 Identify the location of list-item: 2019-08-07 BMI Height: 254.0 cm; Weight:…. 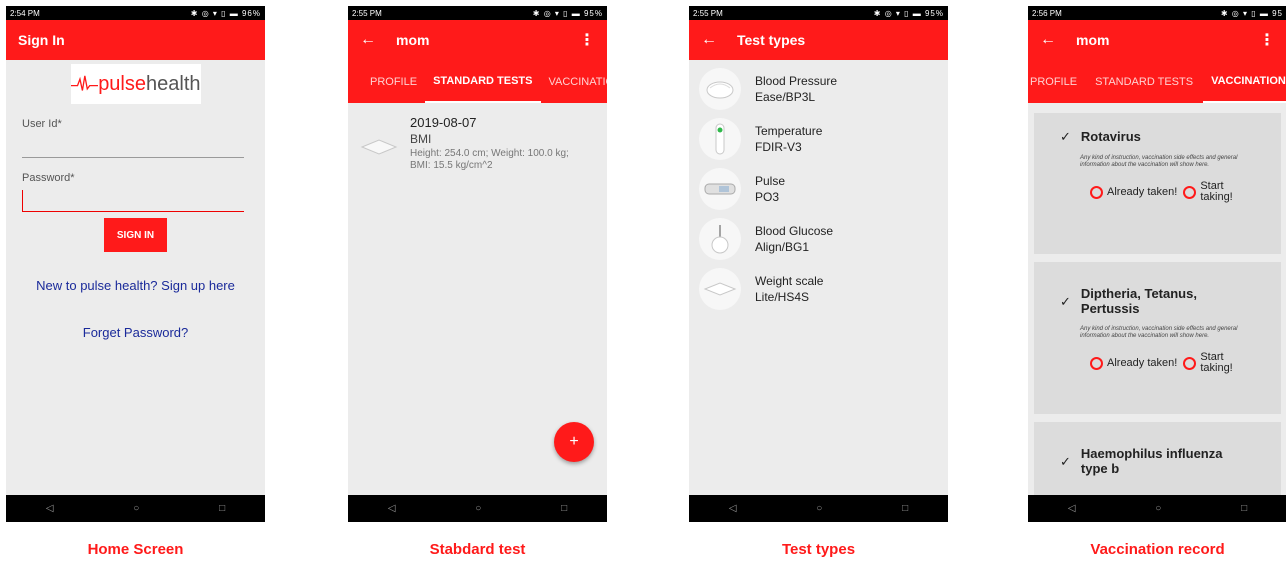
(477, 137).